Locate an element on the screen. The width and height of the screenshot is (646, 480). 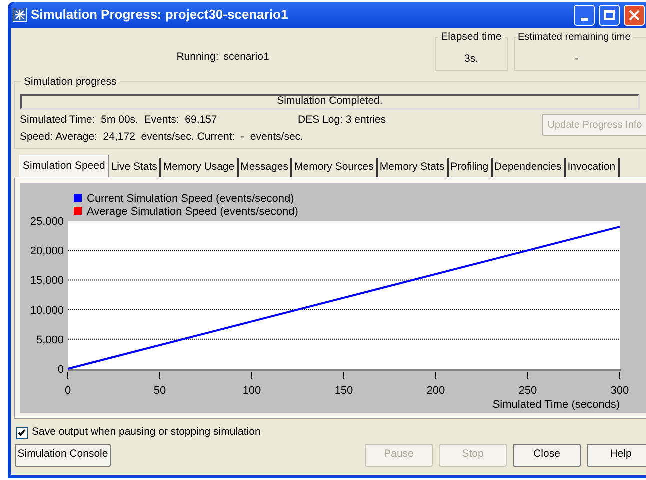
window-title: Simulation Progress: project30-scenario1 is located at coordinates (159, 15).